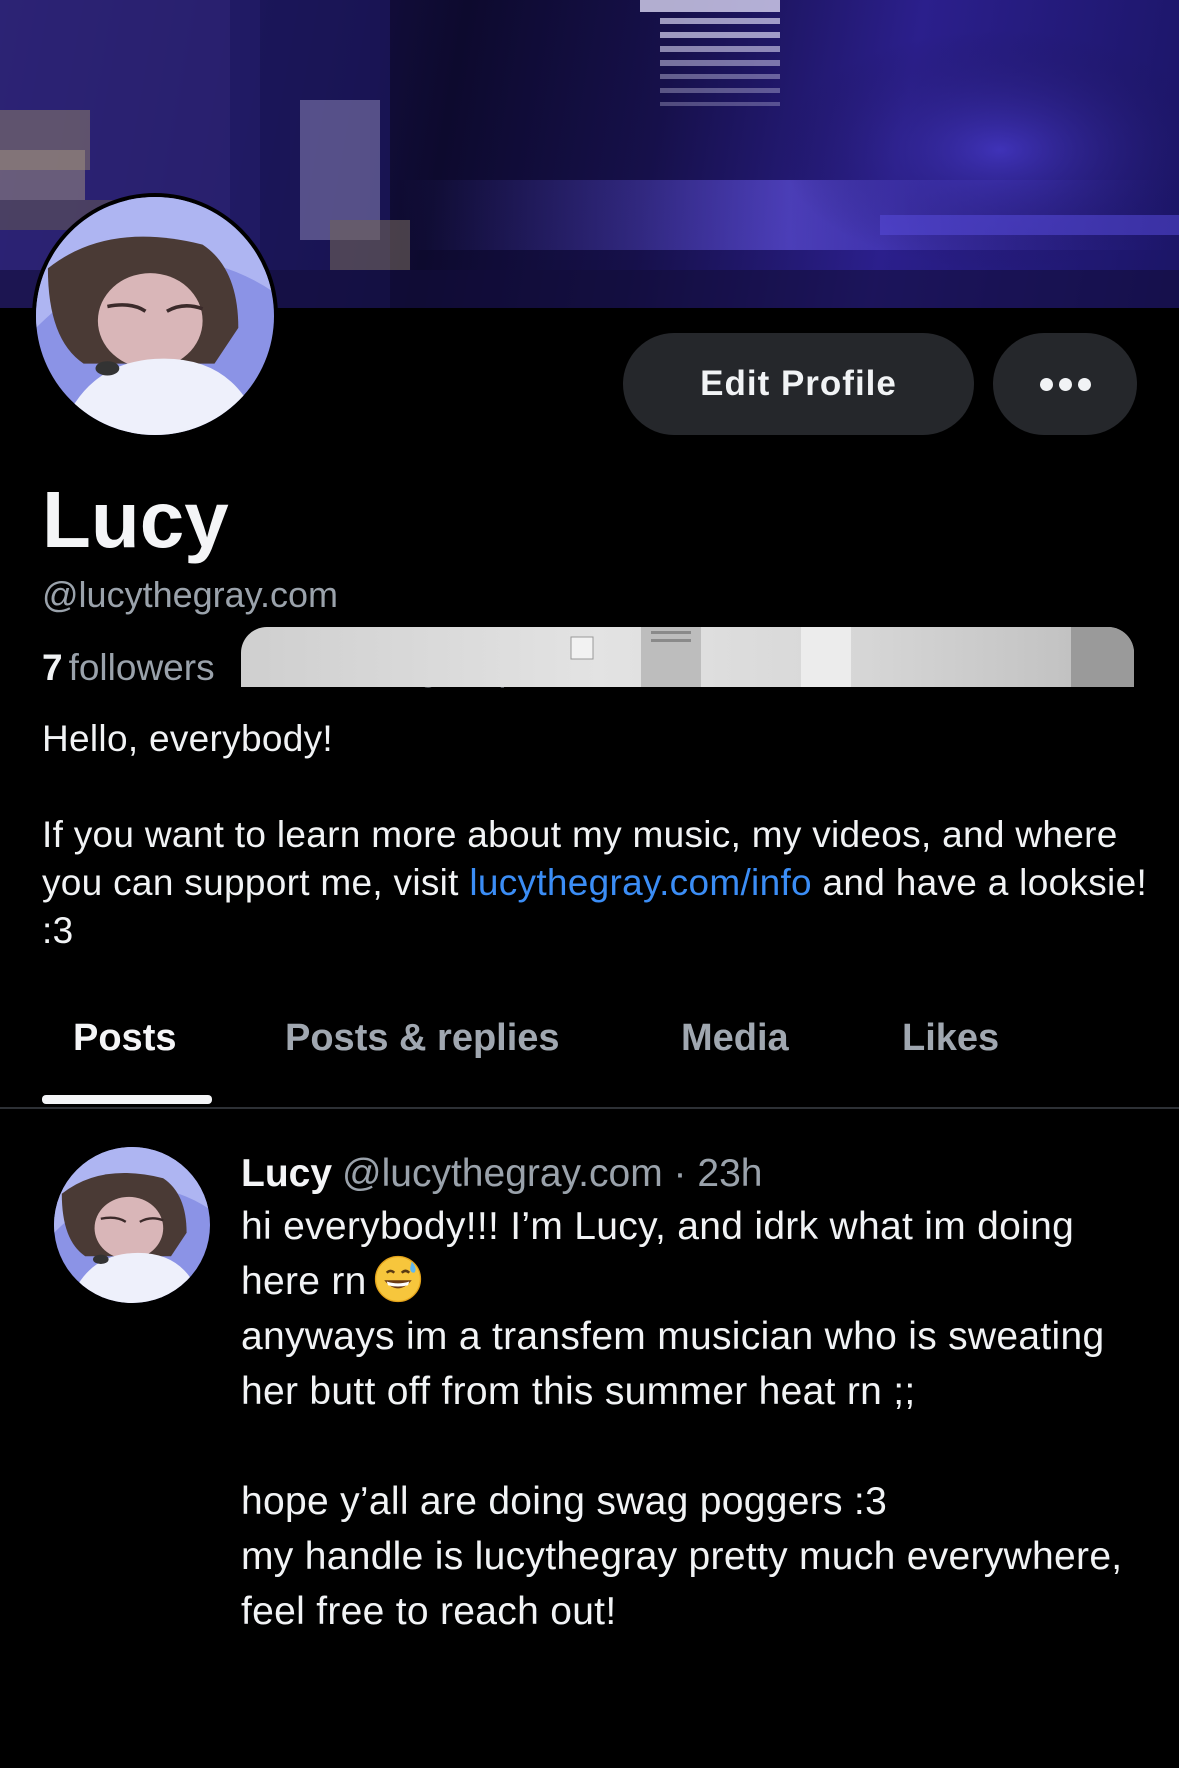 Image resolution: width=1179 pixels, height=1768 pixels. What do you see at coordinates (187, 738) in the screenshot?
I see `bio-line: Hello, everybody!` at bounding box center [187, 738].